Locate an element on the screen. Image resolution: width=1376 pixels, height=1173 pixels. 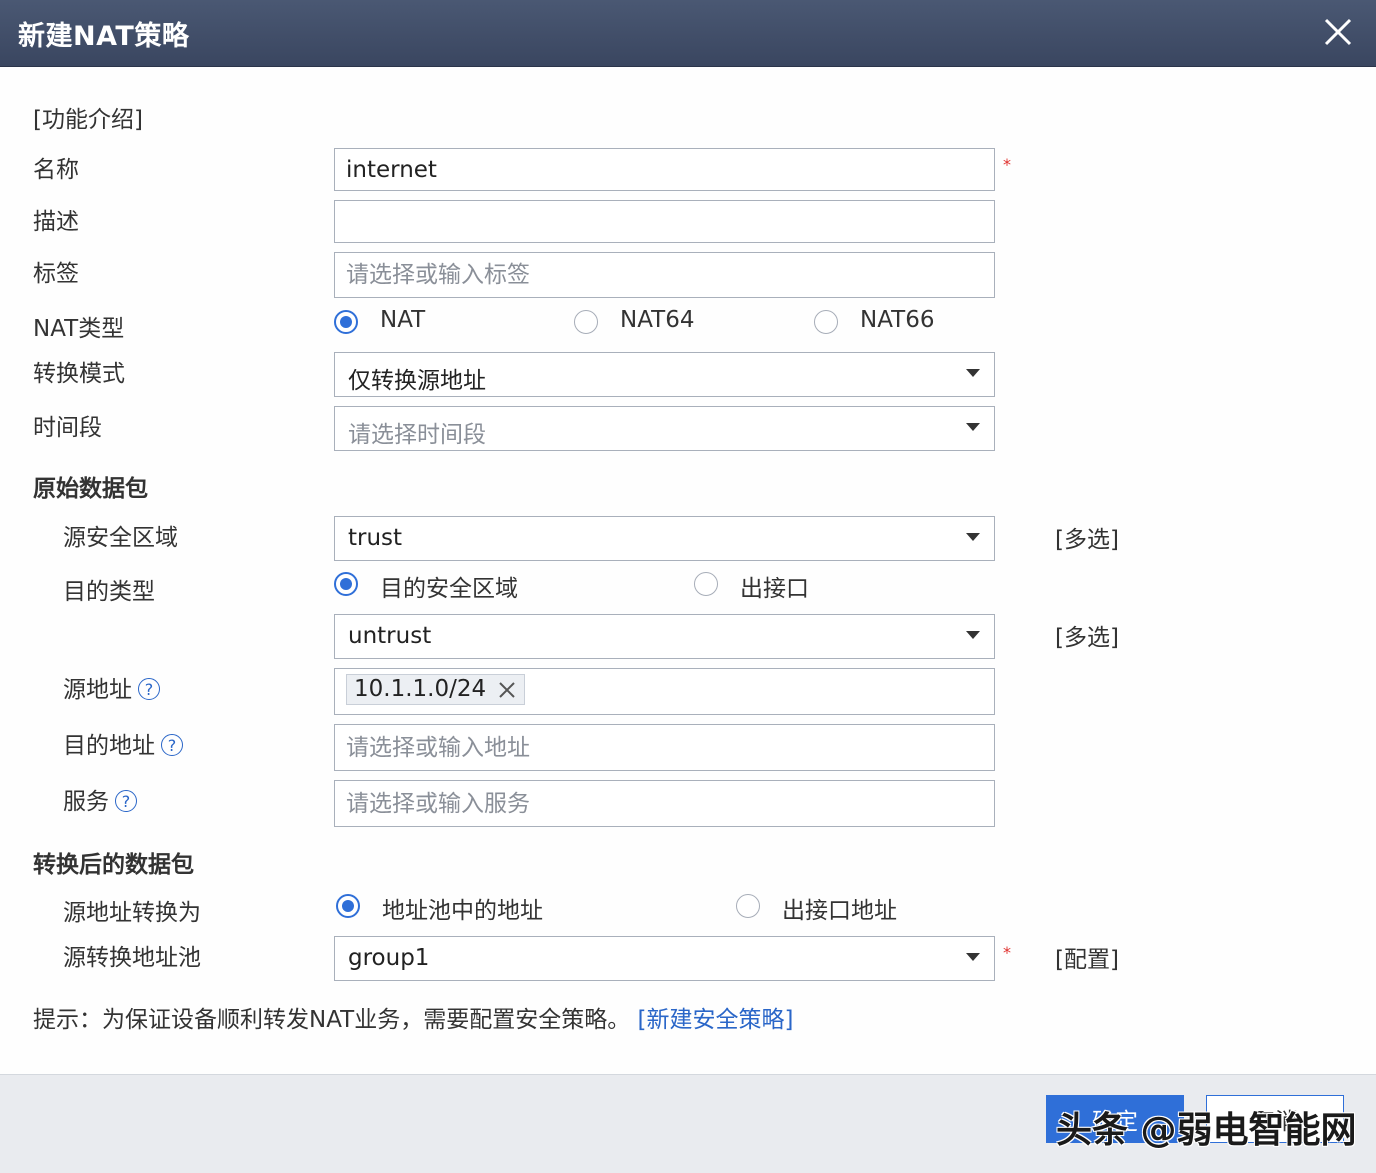
source-pool-label: 源转换地址池 is located at coordinates (132, 958).